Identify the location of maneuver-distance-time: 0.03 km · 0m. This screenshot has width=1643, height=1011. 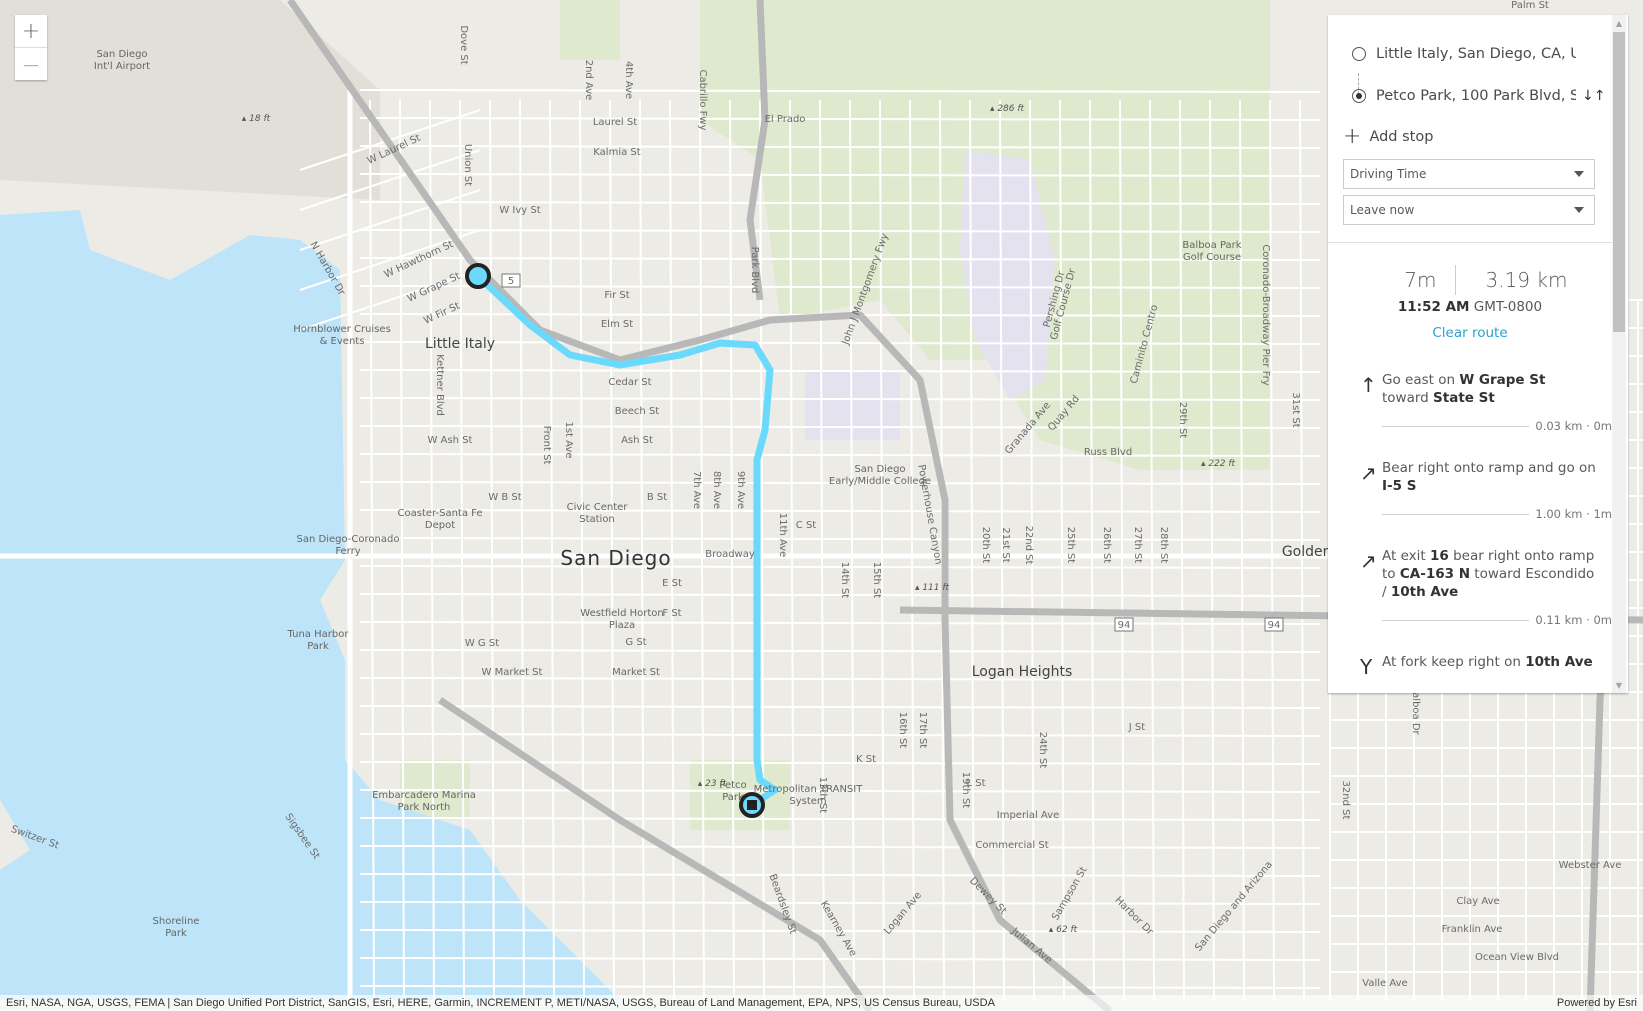
(1573, 426).